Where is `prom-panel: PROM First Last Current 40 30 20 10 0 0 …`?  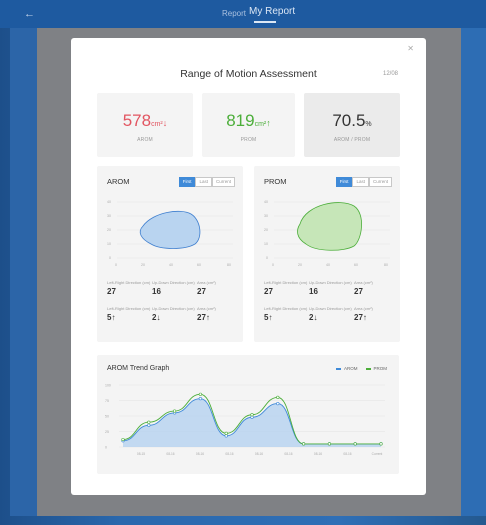
prom-panel: PROM First Last Current 40 30 20 10 0 0 … is located at coordinates (327, 254).